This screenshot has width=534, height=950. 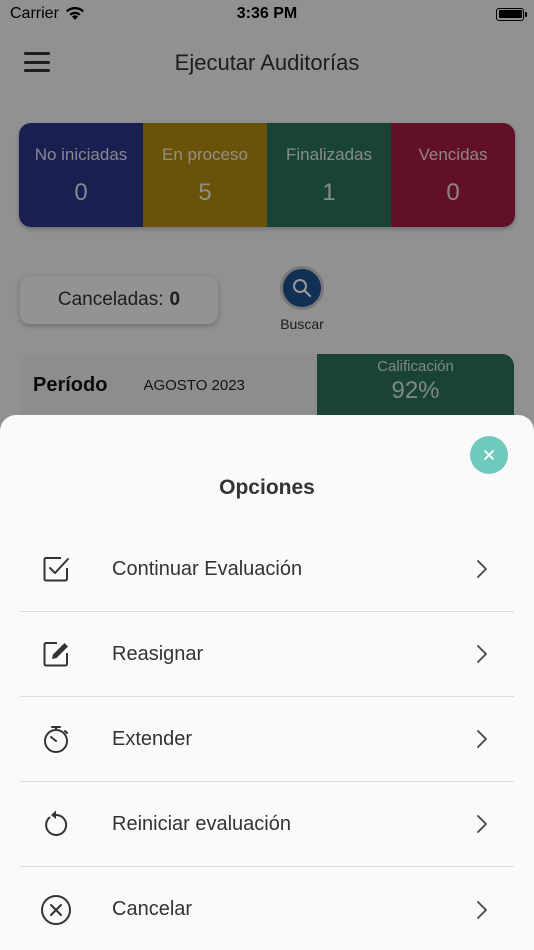 What do you see at coordinates (201, 823) in the screenshot?
I see `option-label: Reiniciar evaluación` at bounding box center [201, 823].